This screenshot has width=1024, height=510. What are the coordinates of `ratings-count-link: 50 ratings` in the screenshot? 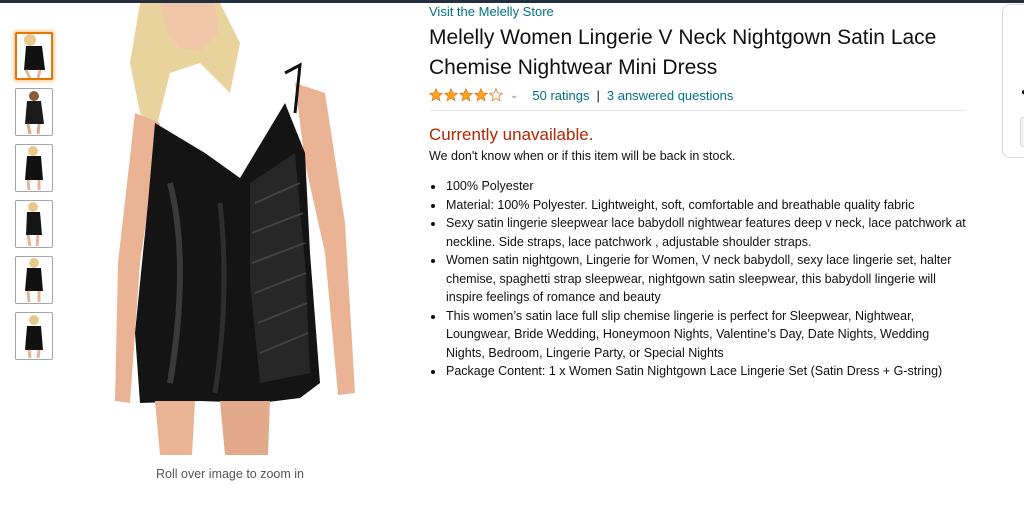 It's located at (560, 95).